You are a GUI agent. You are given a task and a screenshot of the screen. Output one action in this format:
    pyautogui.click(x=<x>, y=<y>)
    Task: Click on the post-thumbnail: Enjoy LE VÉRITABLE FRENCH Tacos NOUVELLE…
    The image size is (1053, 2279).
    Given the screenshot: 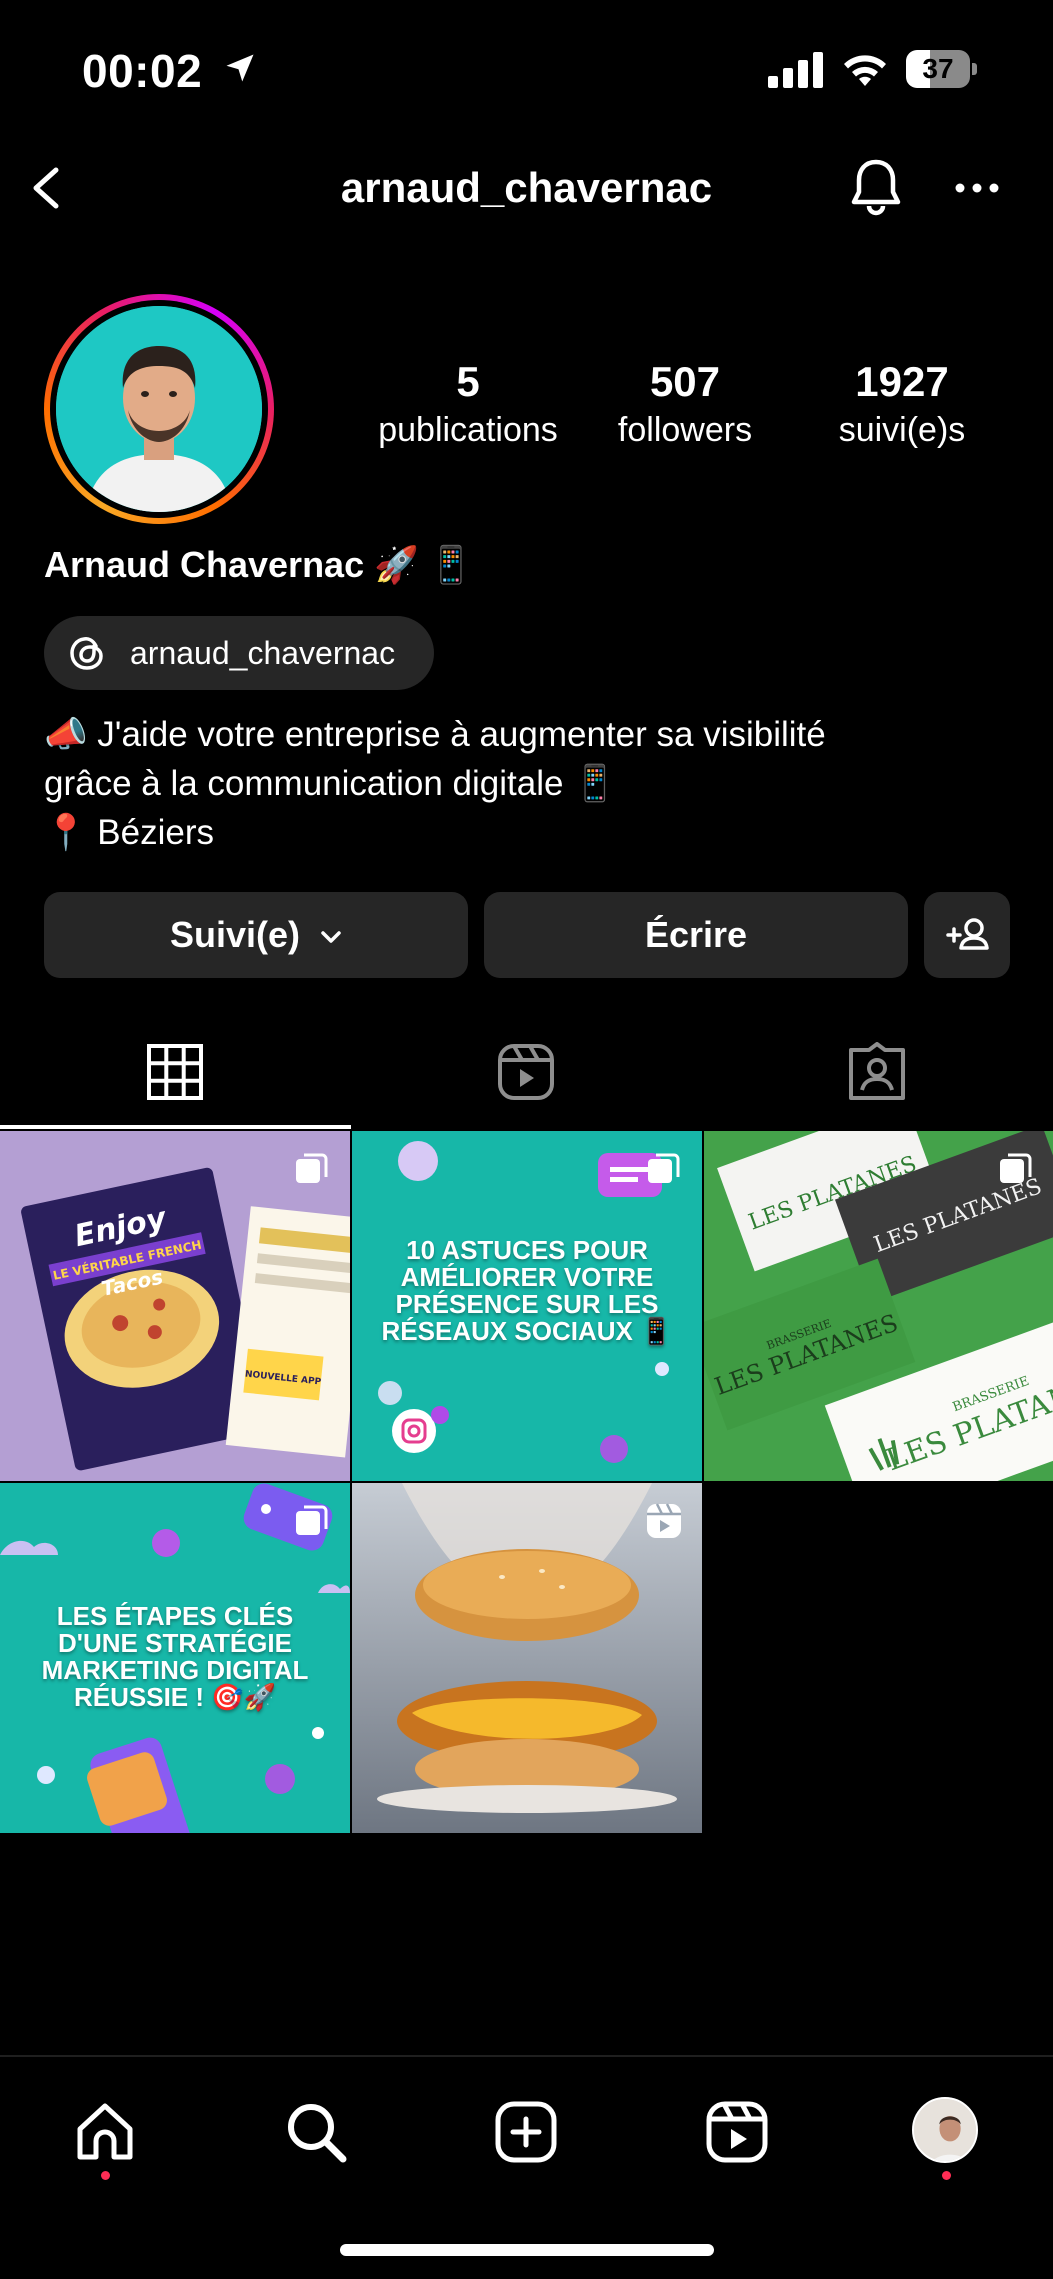 What is the action you would take?
    pyautogui.click(x=175, y=1306)
    